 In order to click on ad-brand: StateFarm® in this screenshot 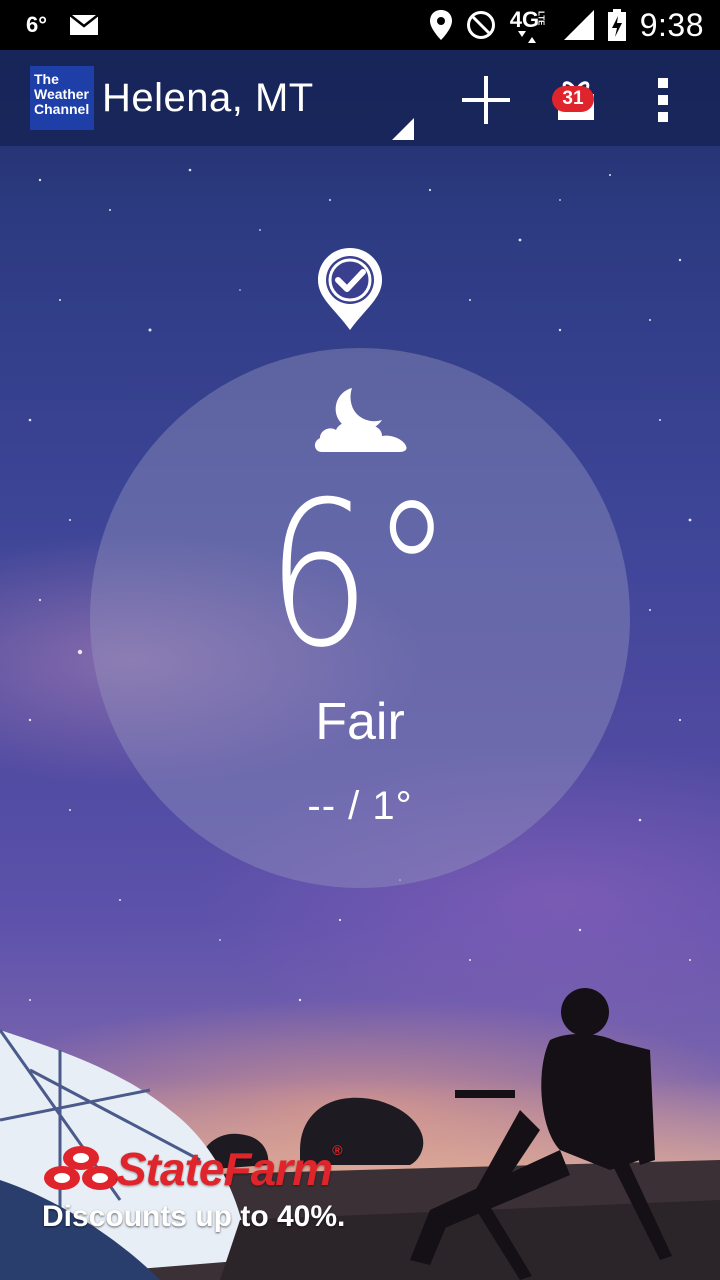, I will do `click(229, 1169)`.